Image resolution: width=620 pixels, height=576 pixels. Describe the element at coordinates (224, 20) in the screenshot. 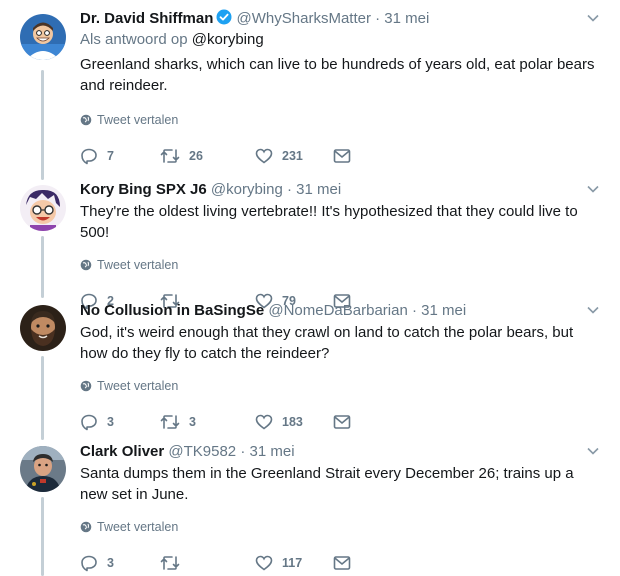

I see `verified-badge-icon` at that location.